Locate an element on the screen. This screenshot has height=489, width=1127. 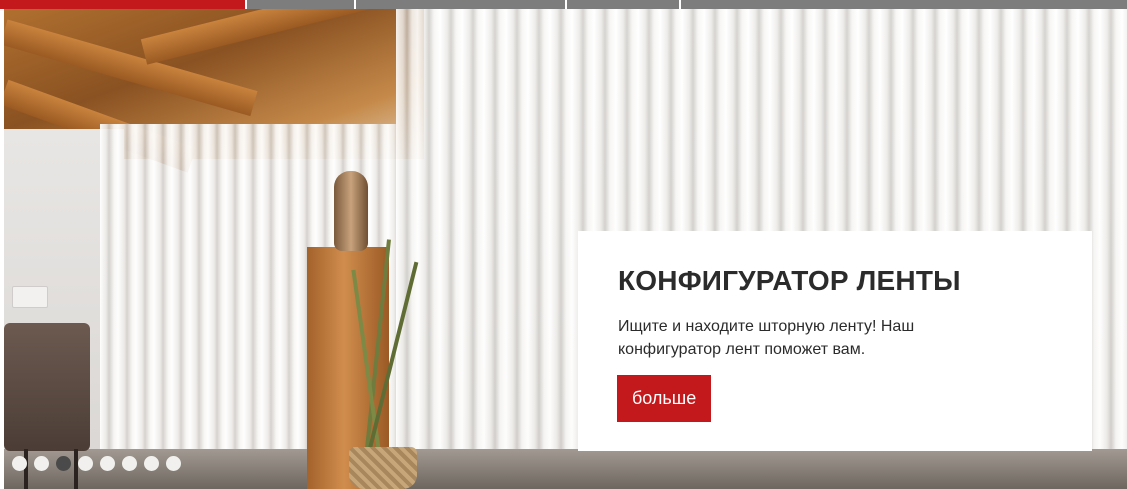
more-button: больше is located at coordinates (664, 398).